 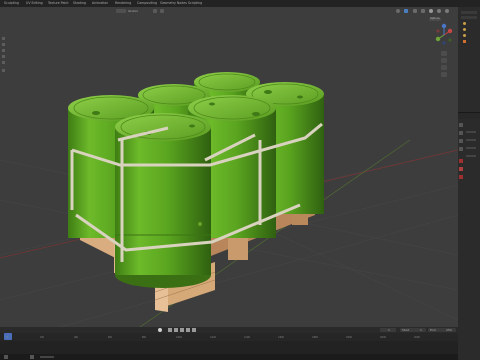 What do you see at coordinates (315, 337) in the screenshot?
I see `frame-tick: 180` at bounding box center [315, 337].